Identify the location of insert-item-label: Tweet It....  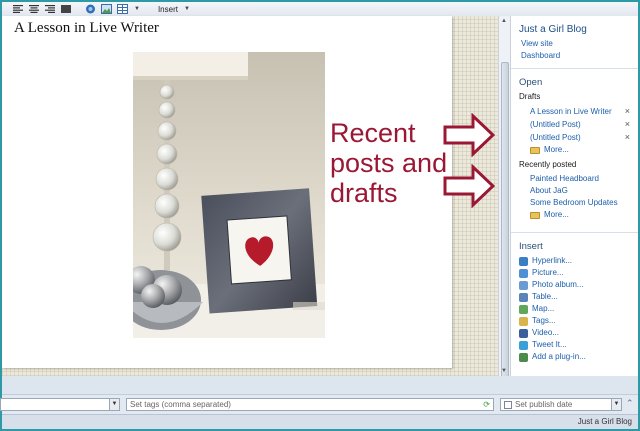
(549, 345).